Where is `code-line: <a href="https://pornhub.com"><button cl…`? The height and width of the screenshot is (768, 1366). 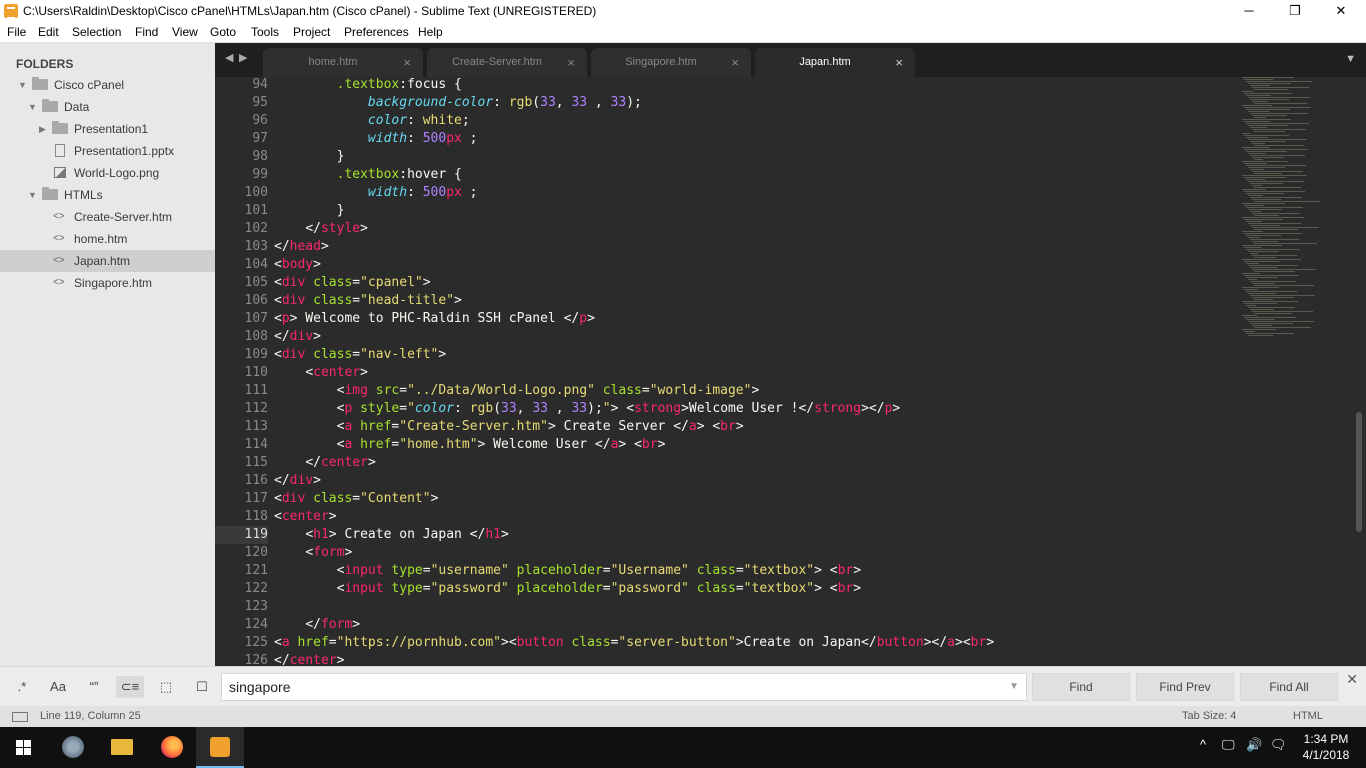
code-line: <a href="https://pornhub.com"><button cl… is located at coordinates (634, 643).